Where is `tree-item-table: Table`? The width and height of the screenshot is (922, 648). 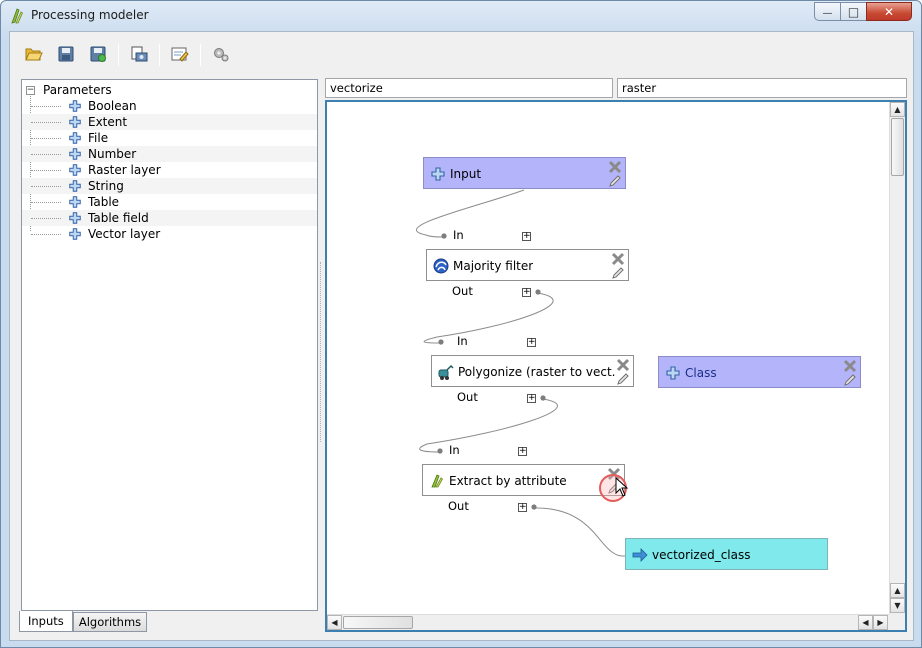 tree-item-table: Table is located at coordinates (169, 202).